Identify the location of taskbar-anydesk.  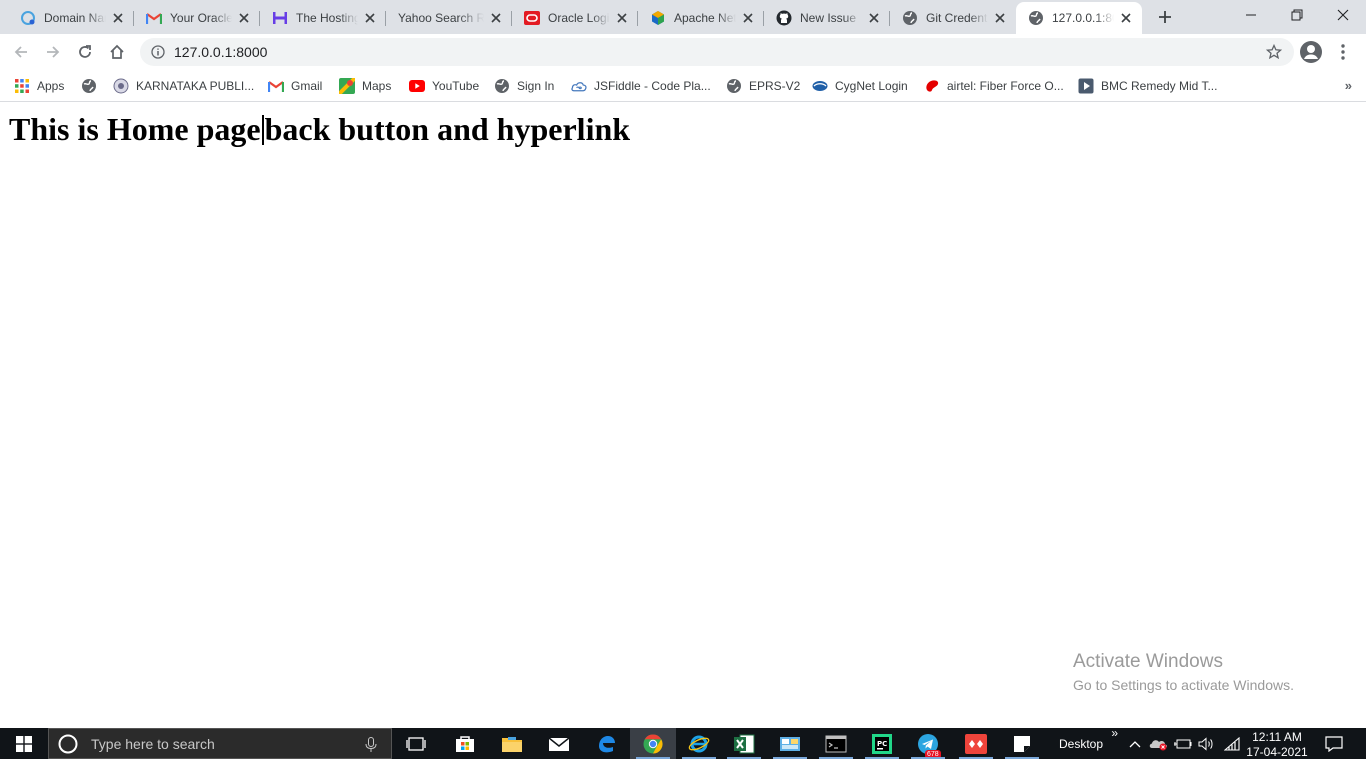
(976, 743).